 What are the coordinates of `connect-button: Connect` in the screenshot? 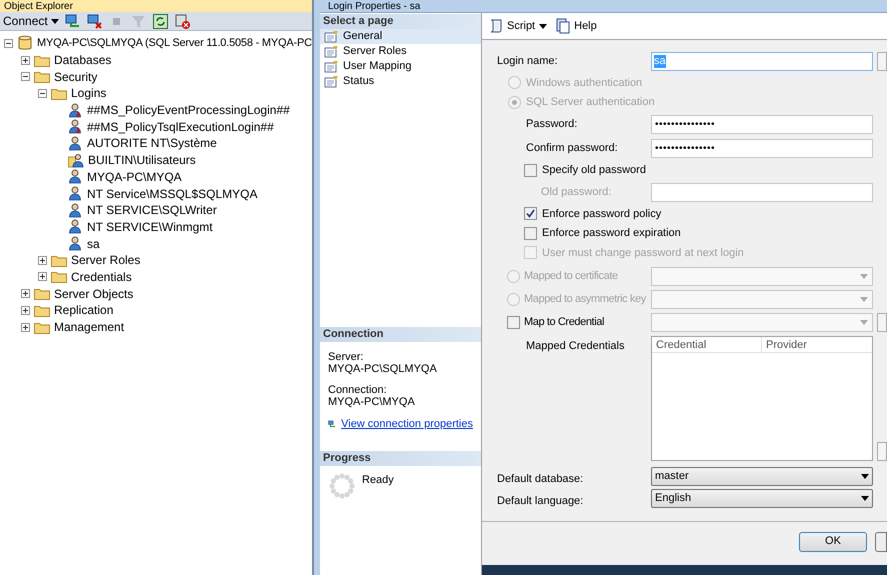 It's located at (31, 21).